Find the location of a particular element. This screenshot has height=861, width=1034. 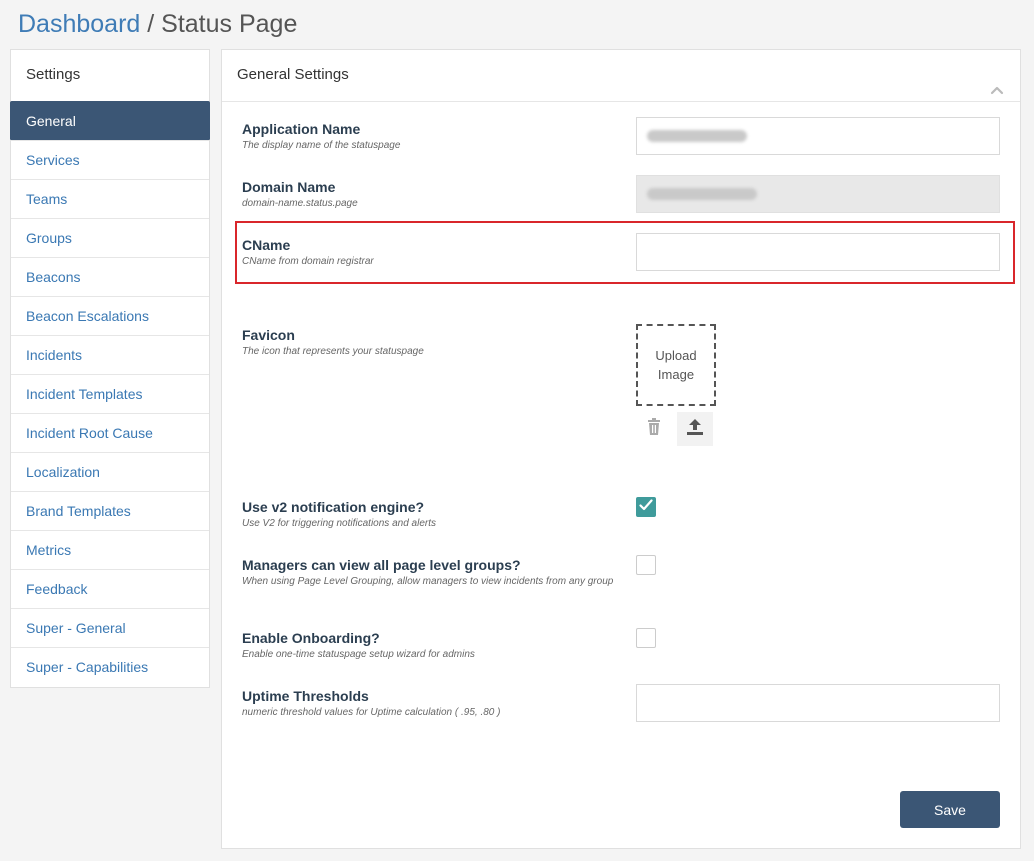

application-name-help: The display name of the statuspage is located at coordinates (321, 145).